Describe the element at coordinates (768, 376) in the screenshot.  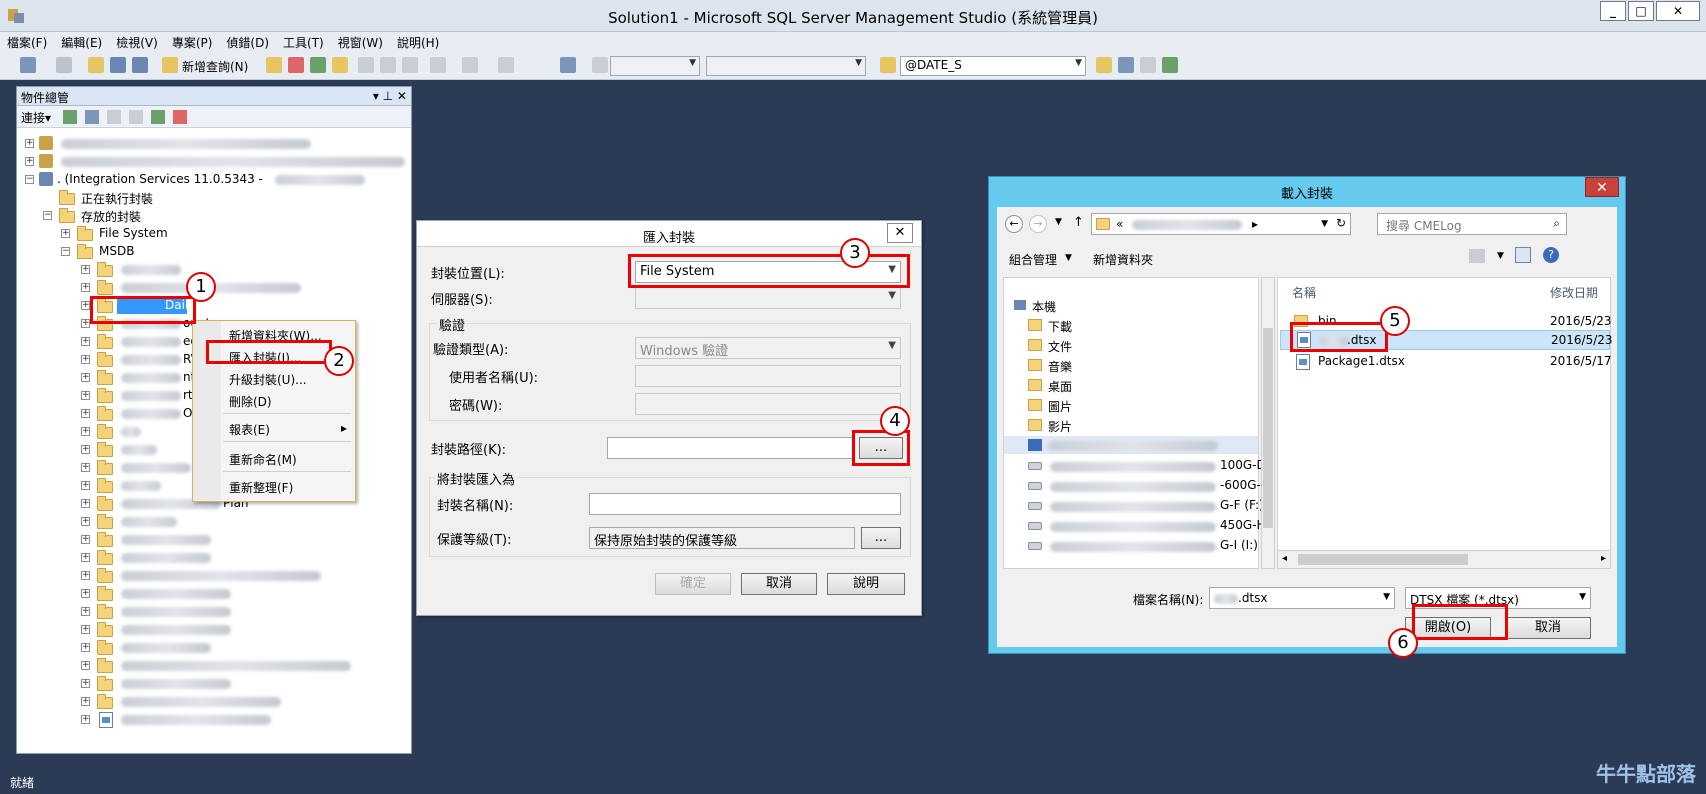
I see `username-field` at that location.